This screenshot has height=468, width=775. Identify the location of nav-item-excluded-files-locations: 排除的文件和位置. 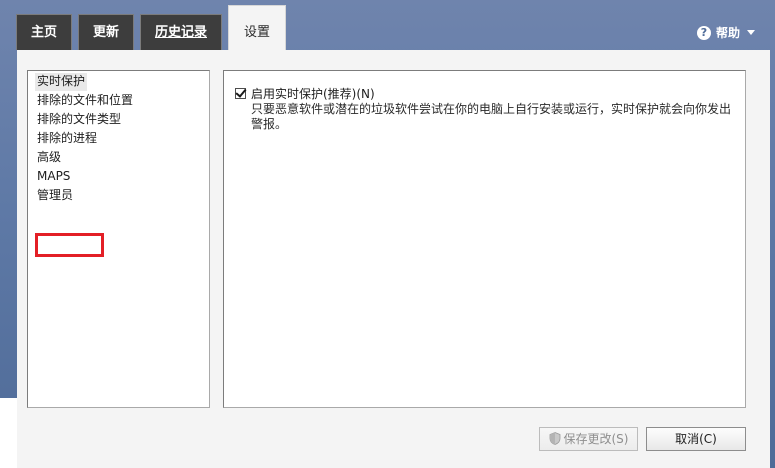
(85, 101).